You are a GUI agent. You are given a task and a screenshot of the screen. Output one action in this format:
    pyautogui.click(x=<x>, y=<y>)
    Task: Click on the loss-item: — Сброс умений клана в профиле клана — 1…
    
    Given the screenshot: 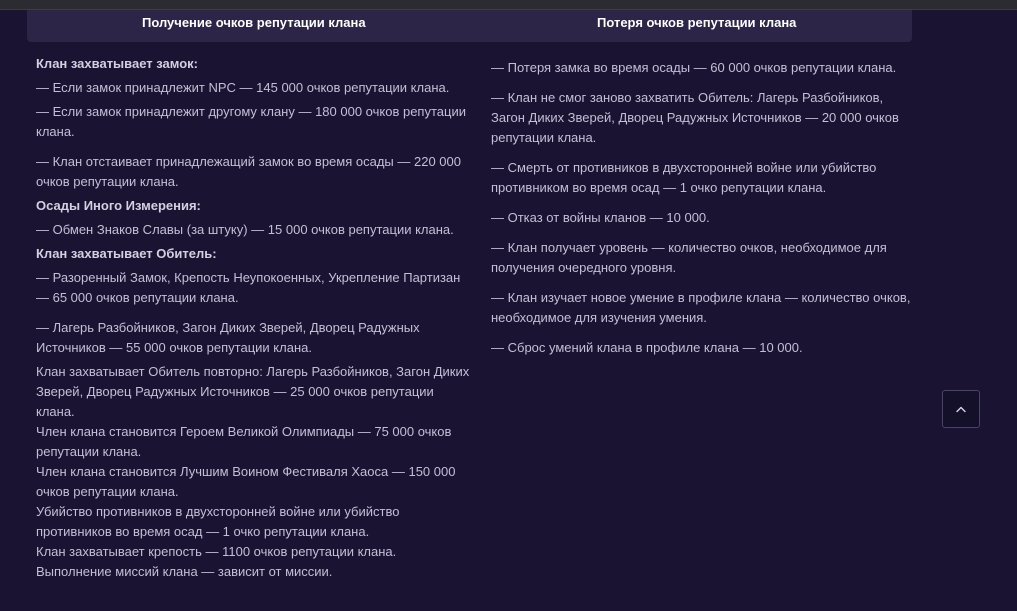 What is the action you would take?
    pyautogui.click(x=647, y=347)
    